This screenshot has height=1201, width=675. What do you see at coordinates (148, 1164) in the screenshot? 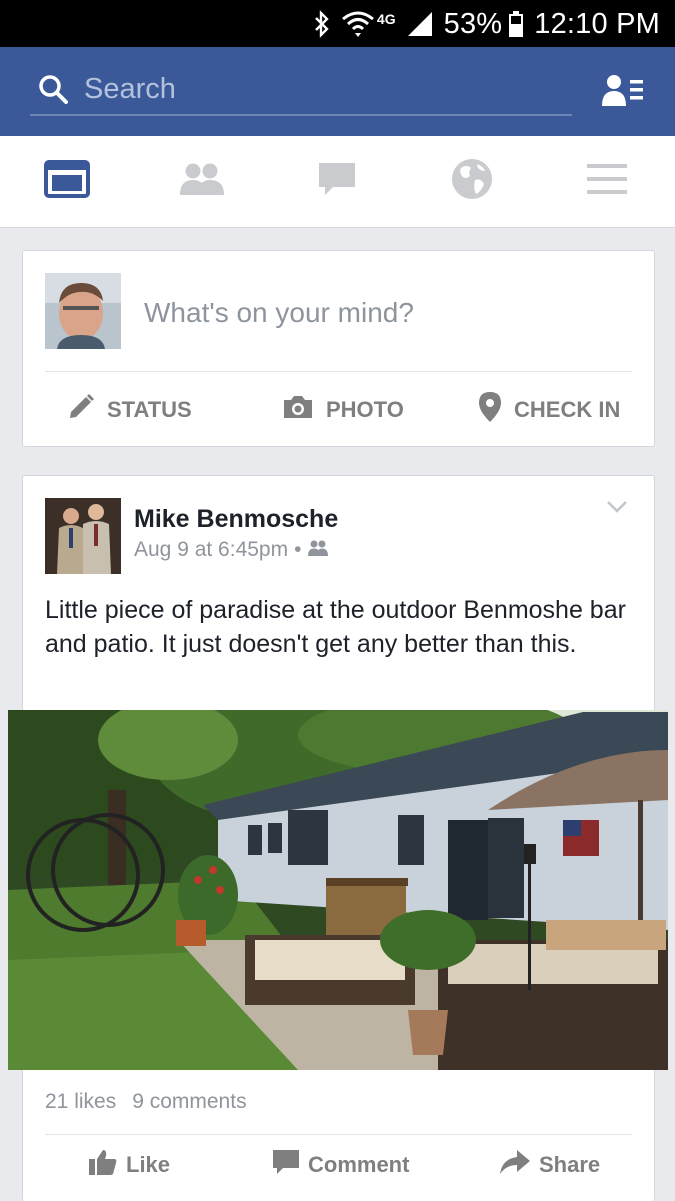
I see `like-label: Like` at bounding box center [148, 1164].